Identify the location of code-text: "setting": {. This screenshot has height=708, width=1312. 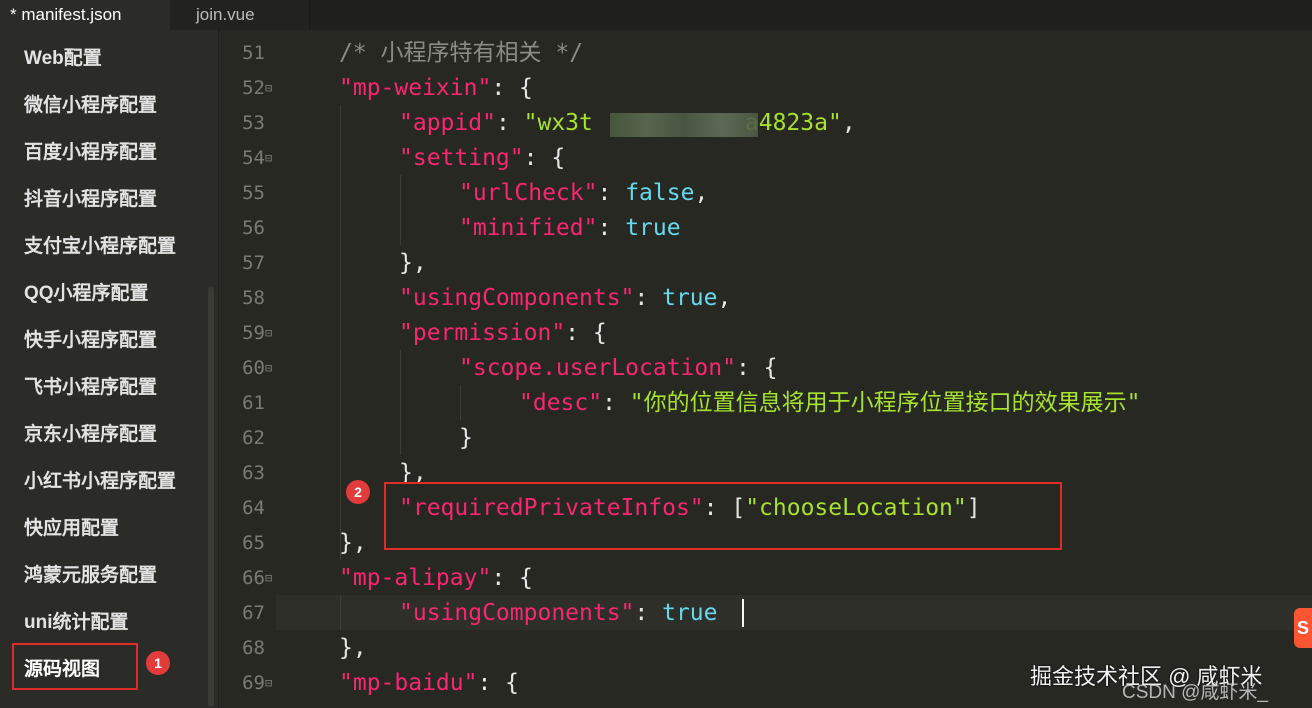
(482, 158).